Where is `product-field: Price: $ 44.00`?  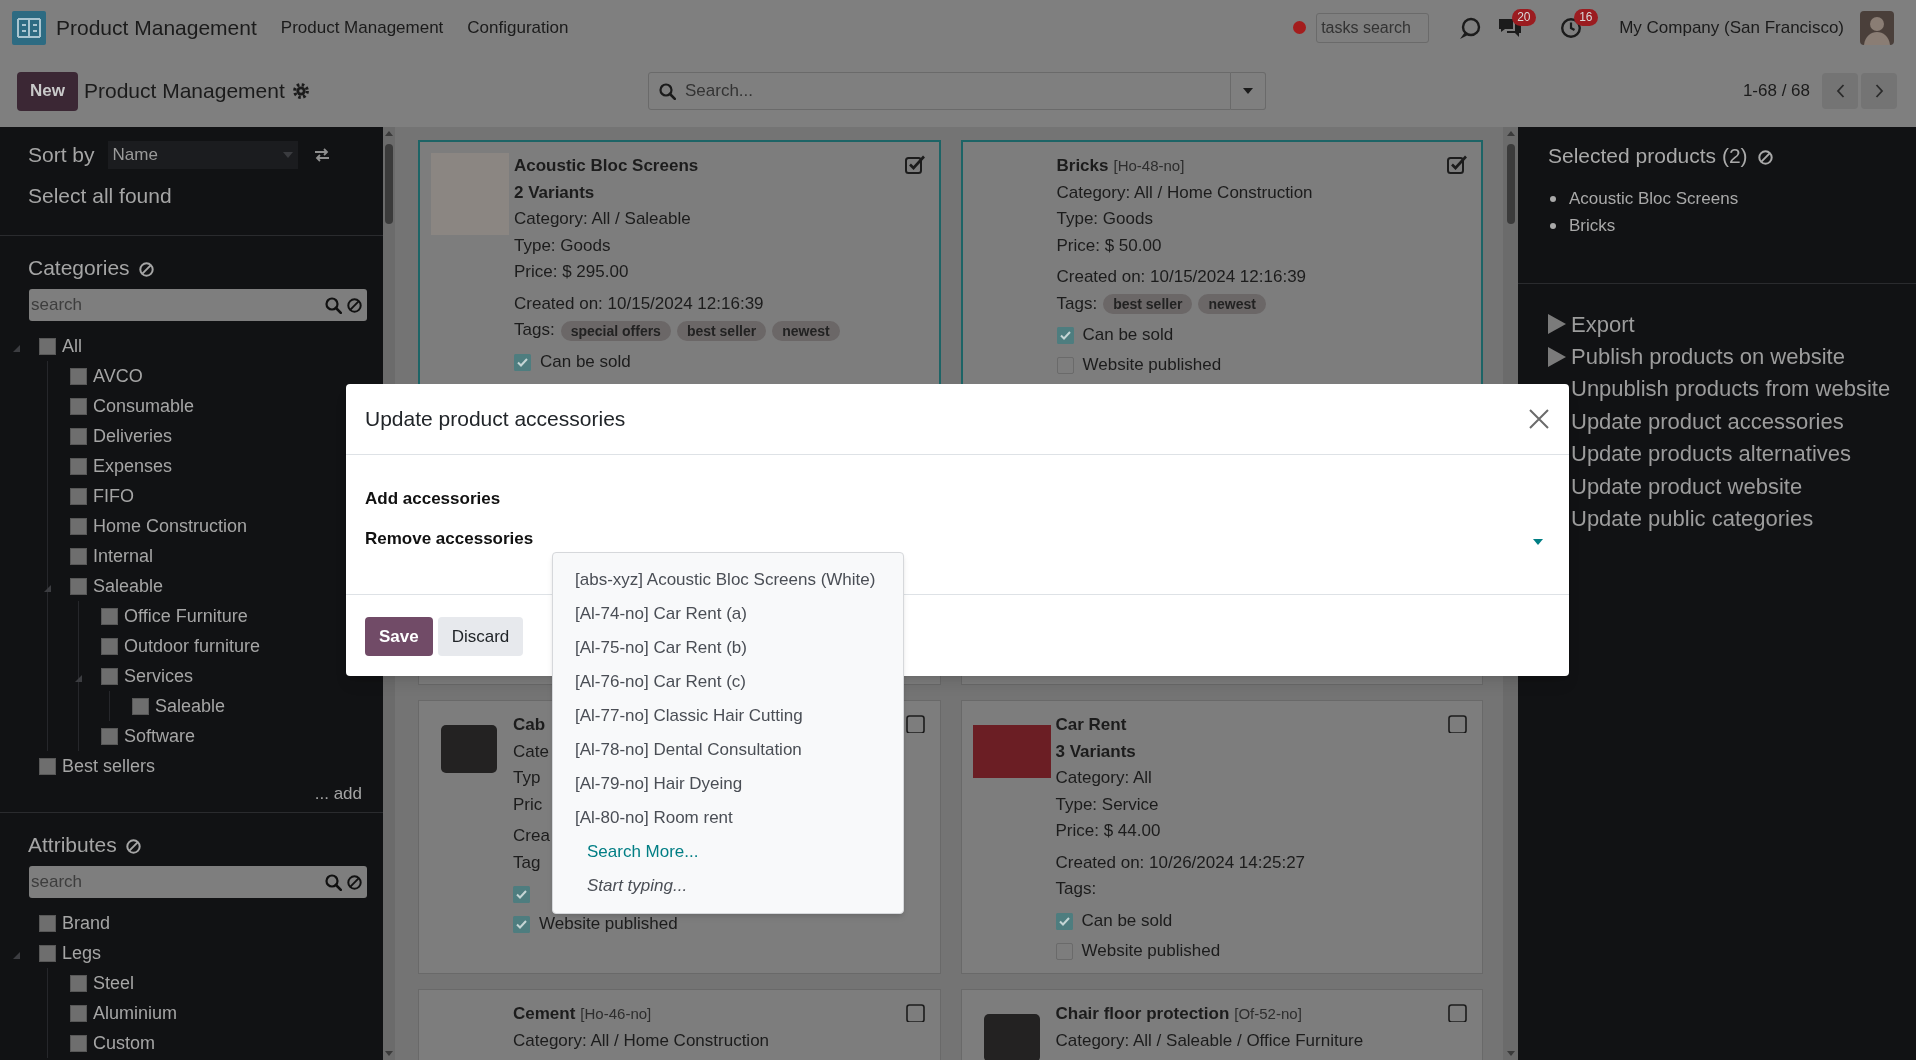
product-field: Price: $ 44.00 is located at coordinates (1108, 831).